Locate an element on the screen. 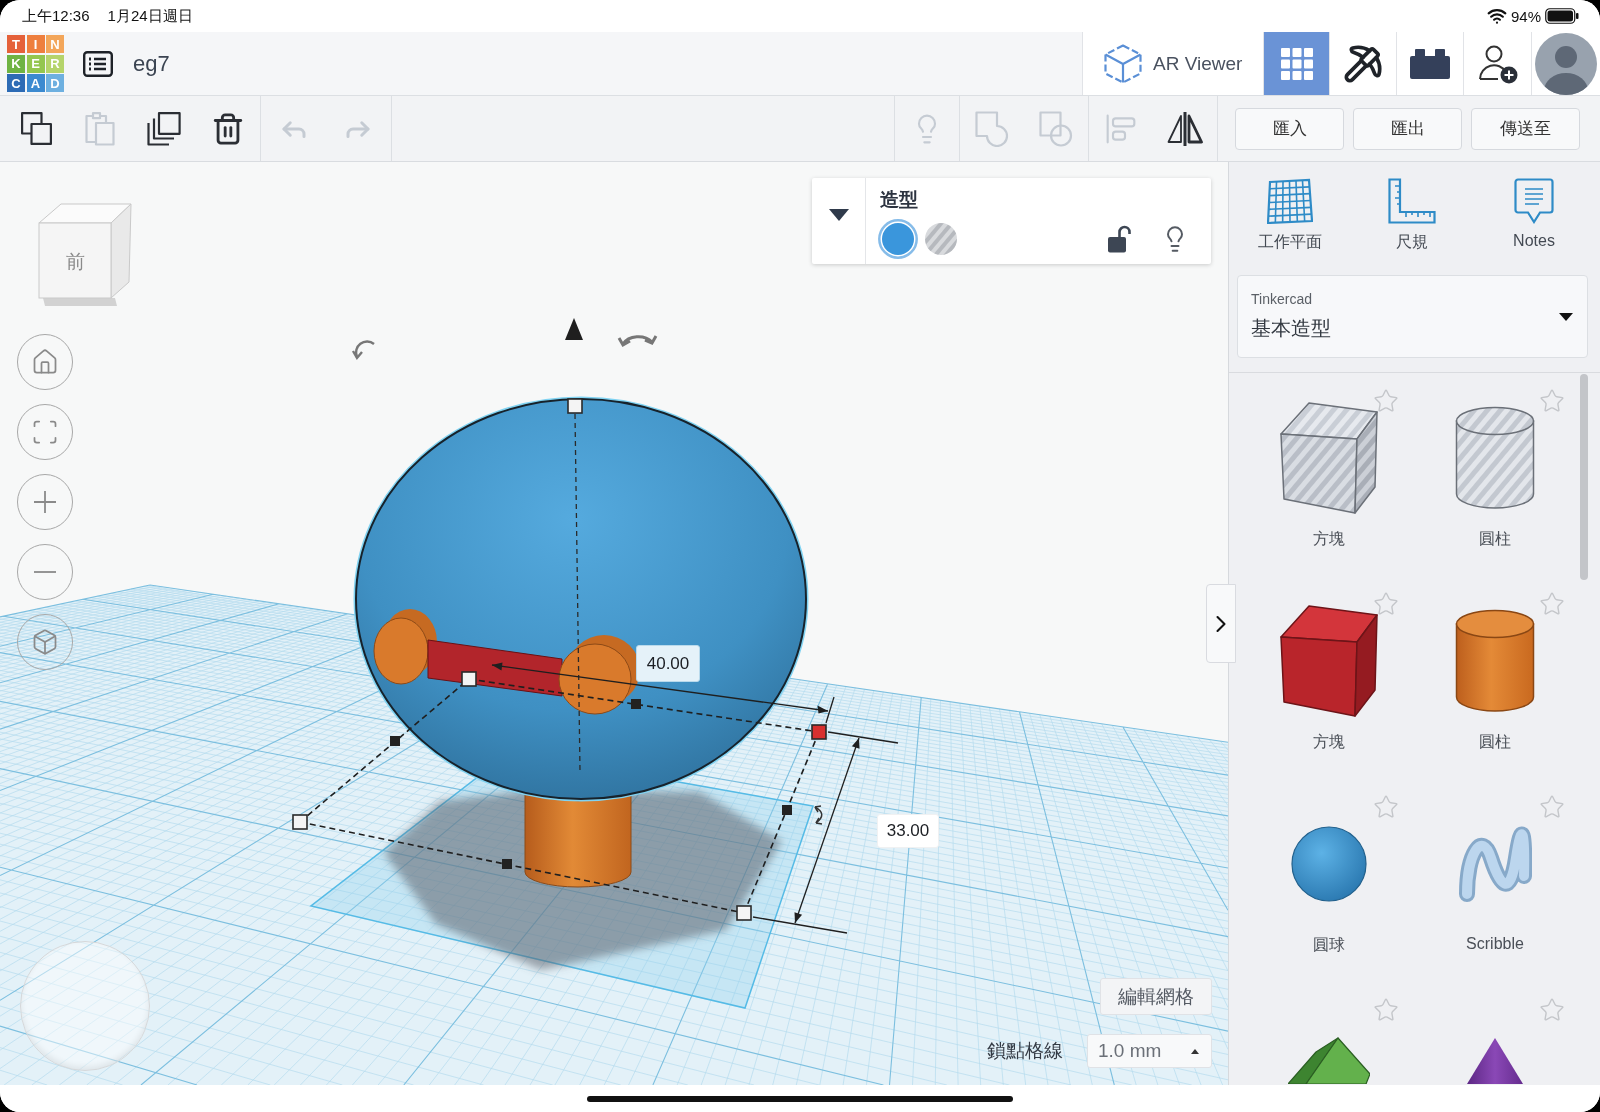 The width and height of the screenshot is (1600, 1112). align-icon is located at coordinates (1121, 128).